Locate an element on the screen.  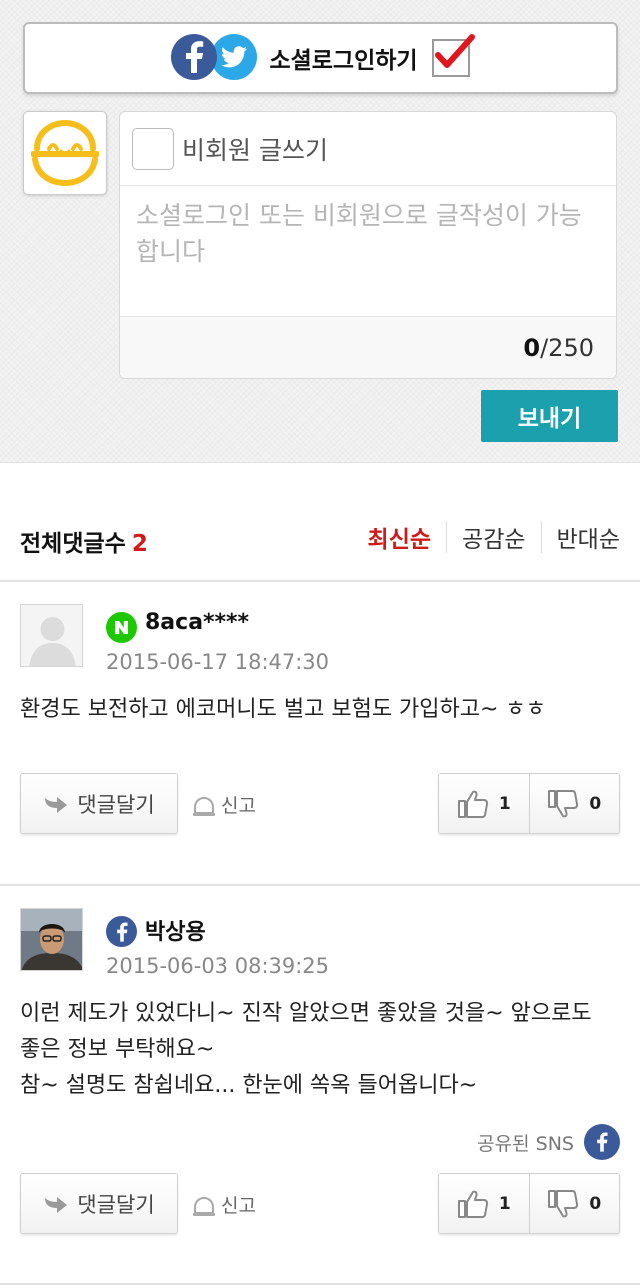
comment-date: 2015-06-03 08:39:25 is located at coordinates (218, 966).